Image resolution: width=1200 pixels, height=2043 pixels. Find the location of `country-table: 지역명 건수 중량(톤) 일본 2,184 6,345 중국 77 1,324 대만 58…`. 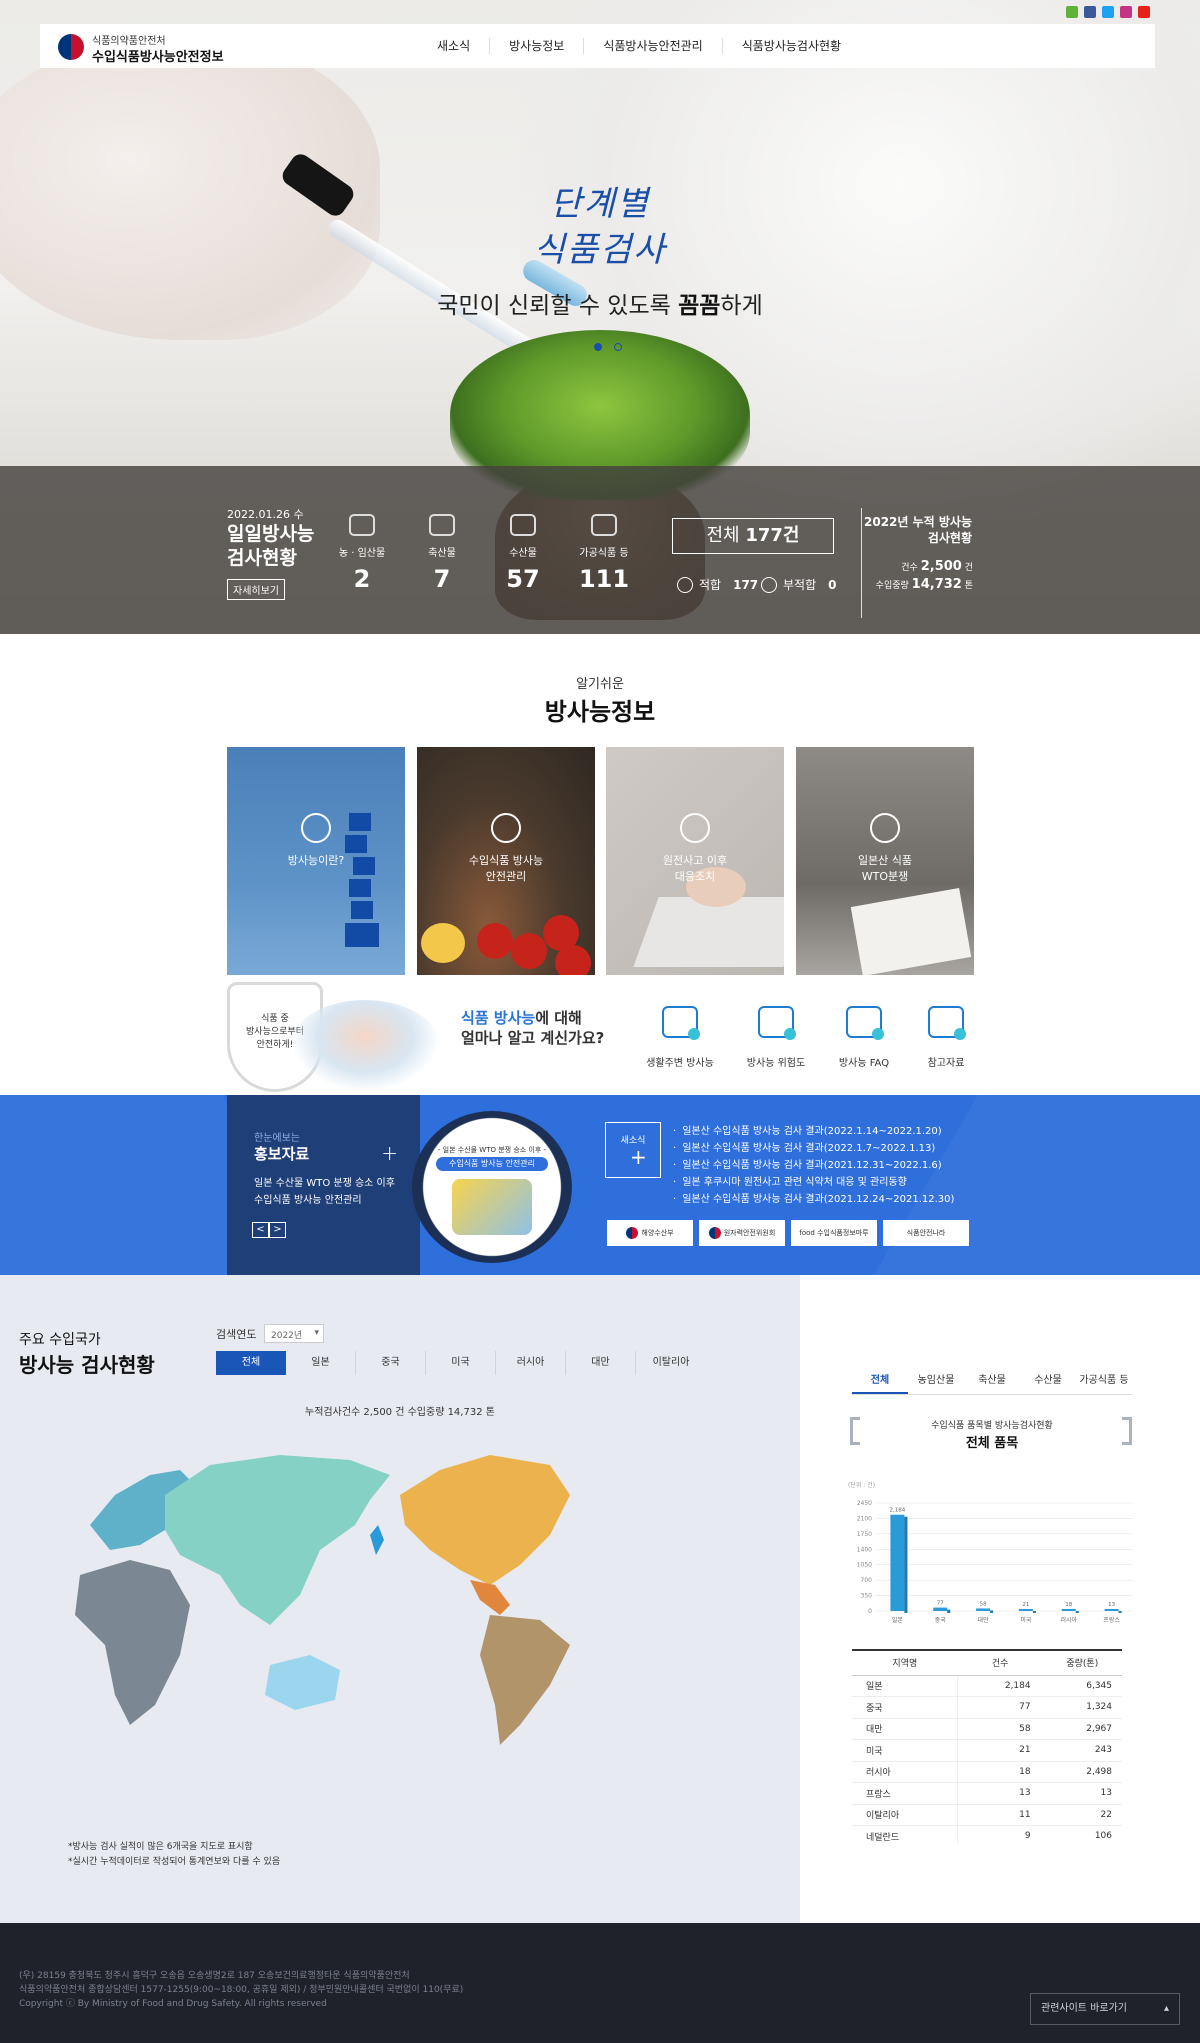

country-table: 지역명 건수 중량(톤) 일본 2,184 6,345 중국 77 1,324 대만 58… is located at coordinates (987, 1746).